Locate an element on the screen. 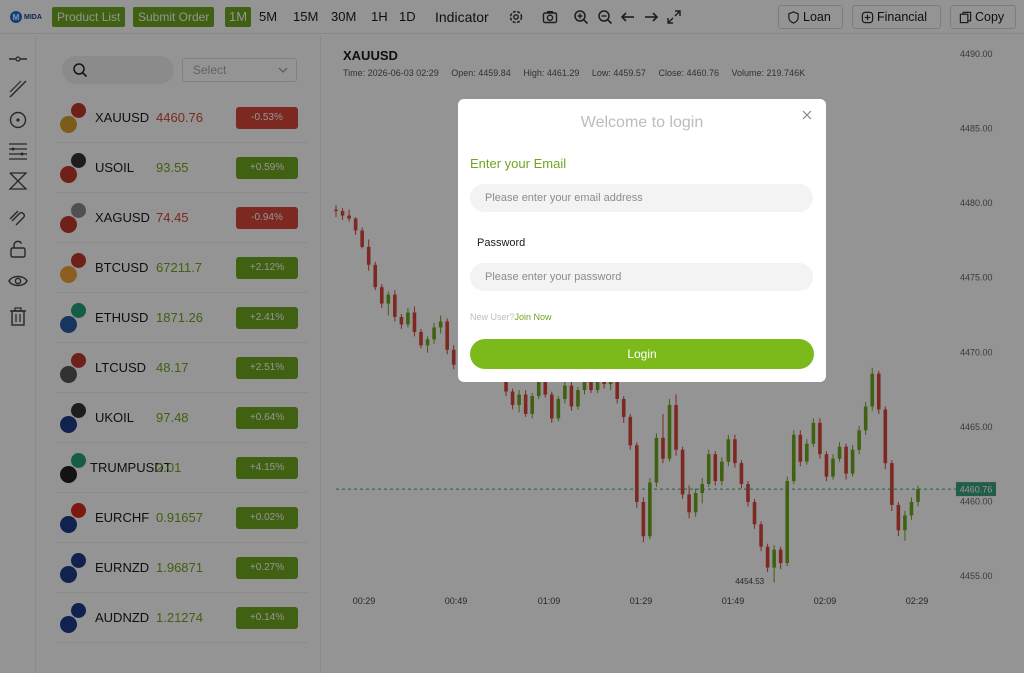 Image resolution: width=1024 pixels, height=673 pixels. new-user-text: New User? is located at coordinates (492, 317).